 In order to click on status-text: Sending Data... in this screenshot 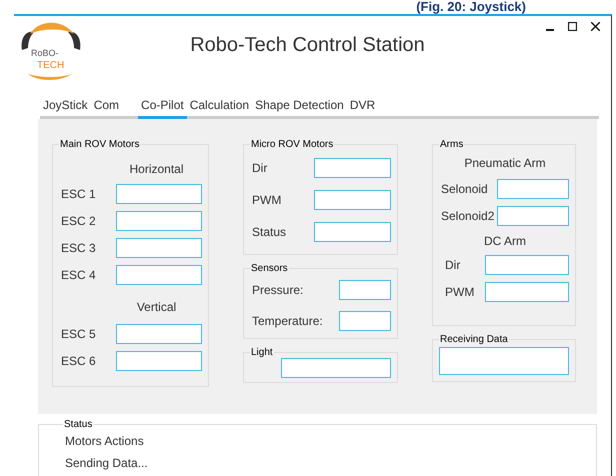, I will do `click(107, 463)`.